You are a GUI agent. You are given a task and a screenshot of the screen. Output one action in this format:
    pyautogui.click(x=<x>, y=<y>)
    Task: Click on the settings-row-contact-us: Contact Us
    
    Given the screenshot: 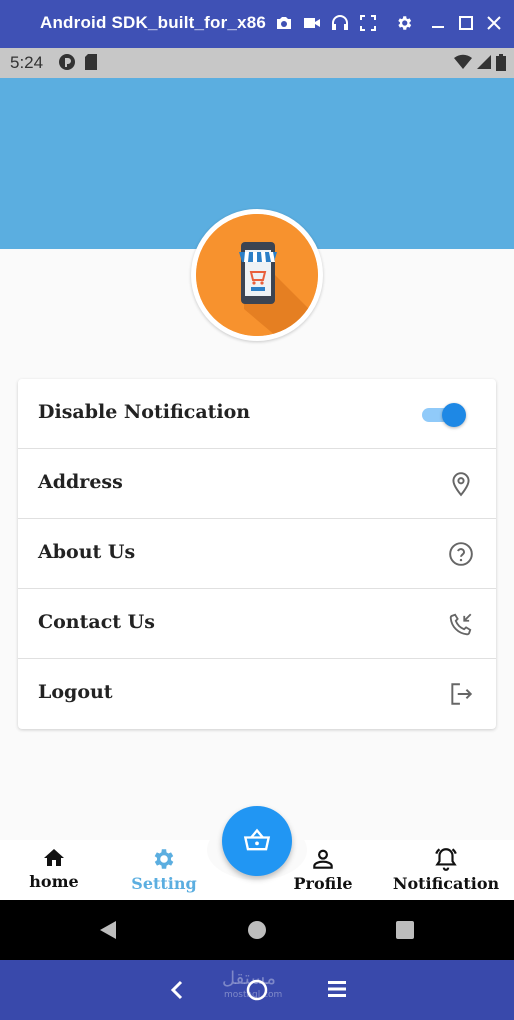 What is the action you would take?
    pyautogui.click(x=257, y=624)
    